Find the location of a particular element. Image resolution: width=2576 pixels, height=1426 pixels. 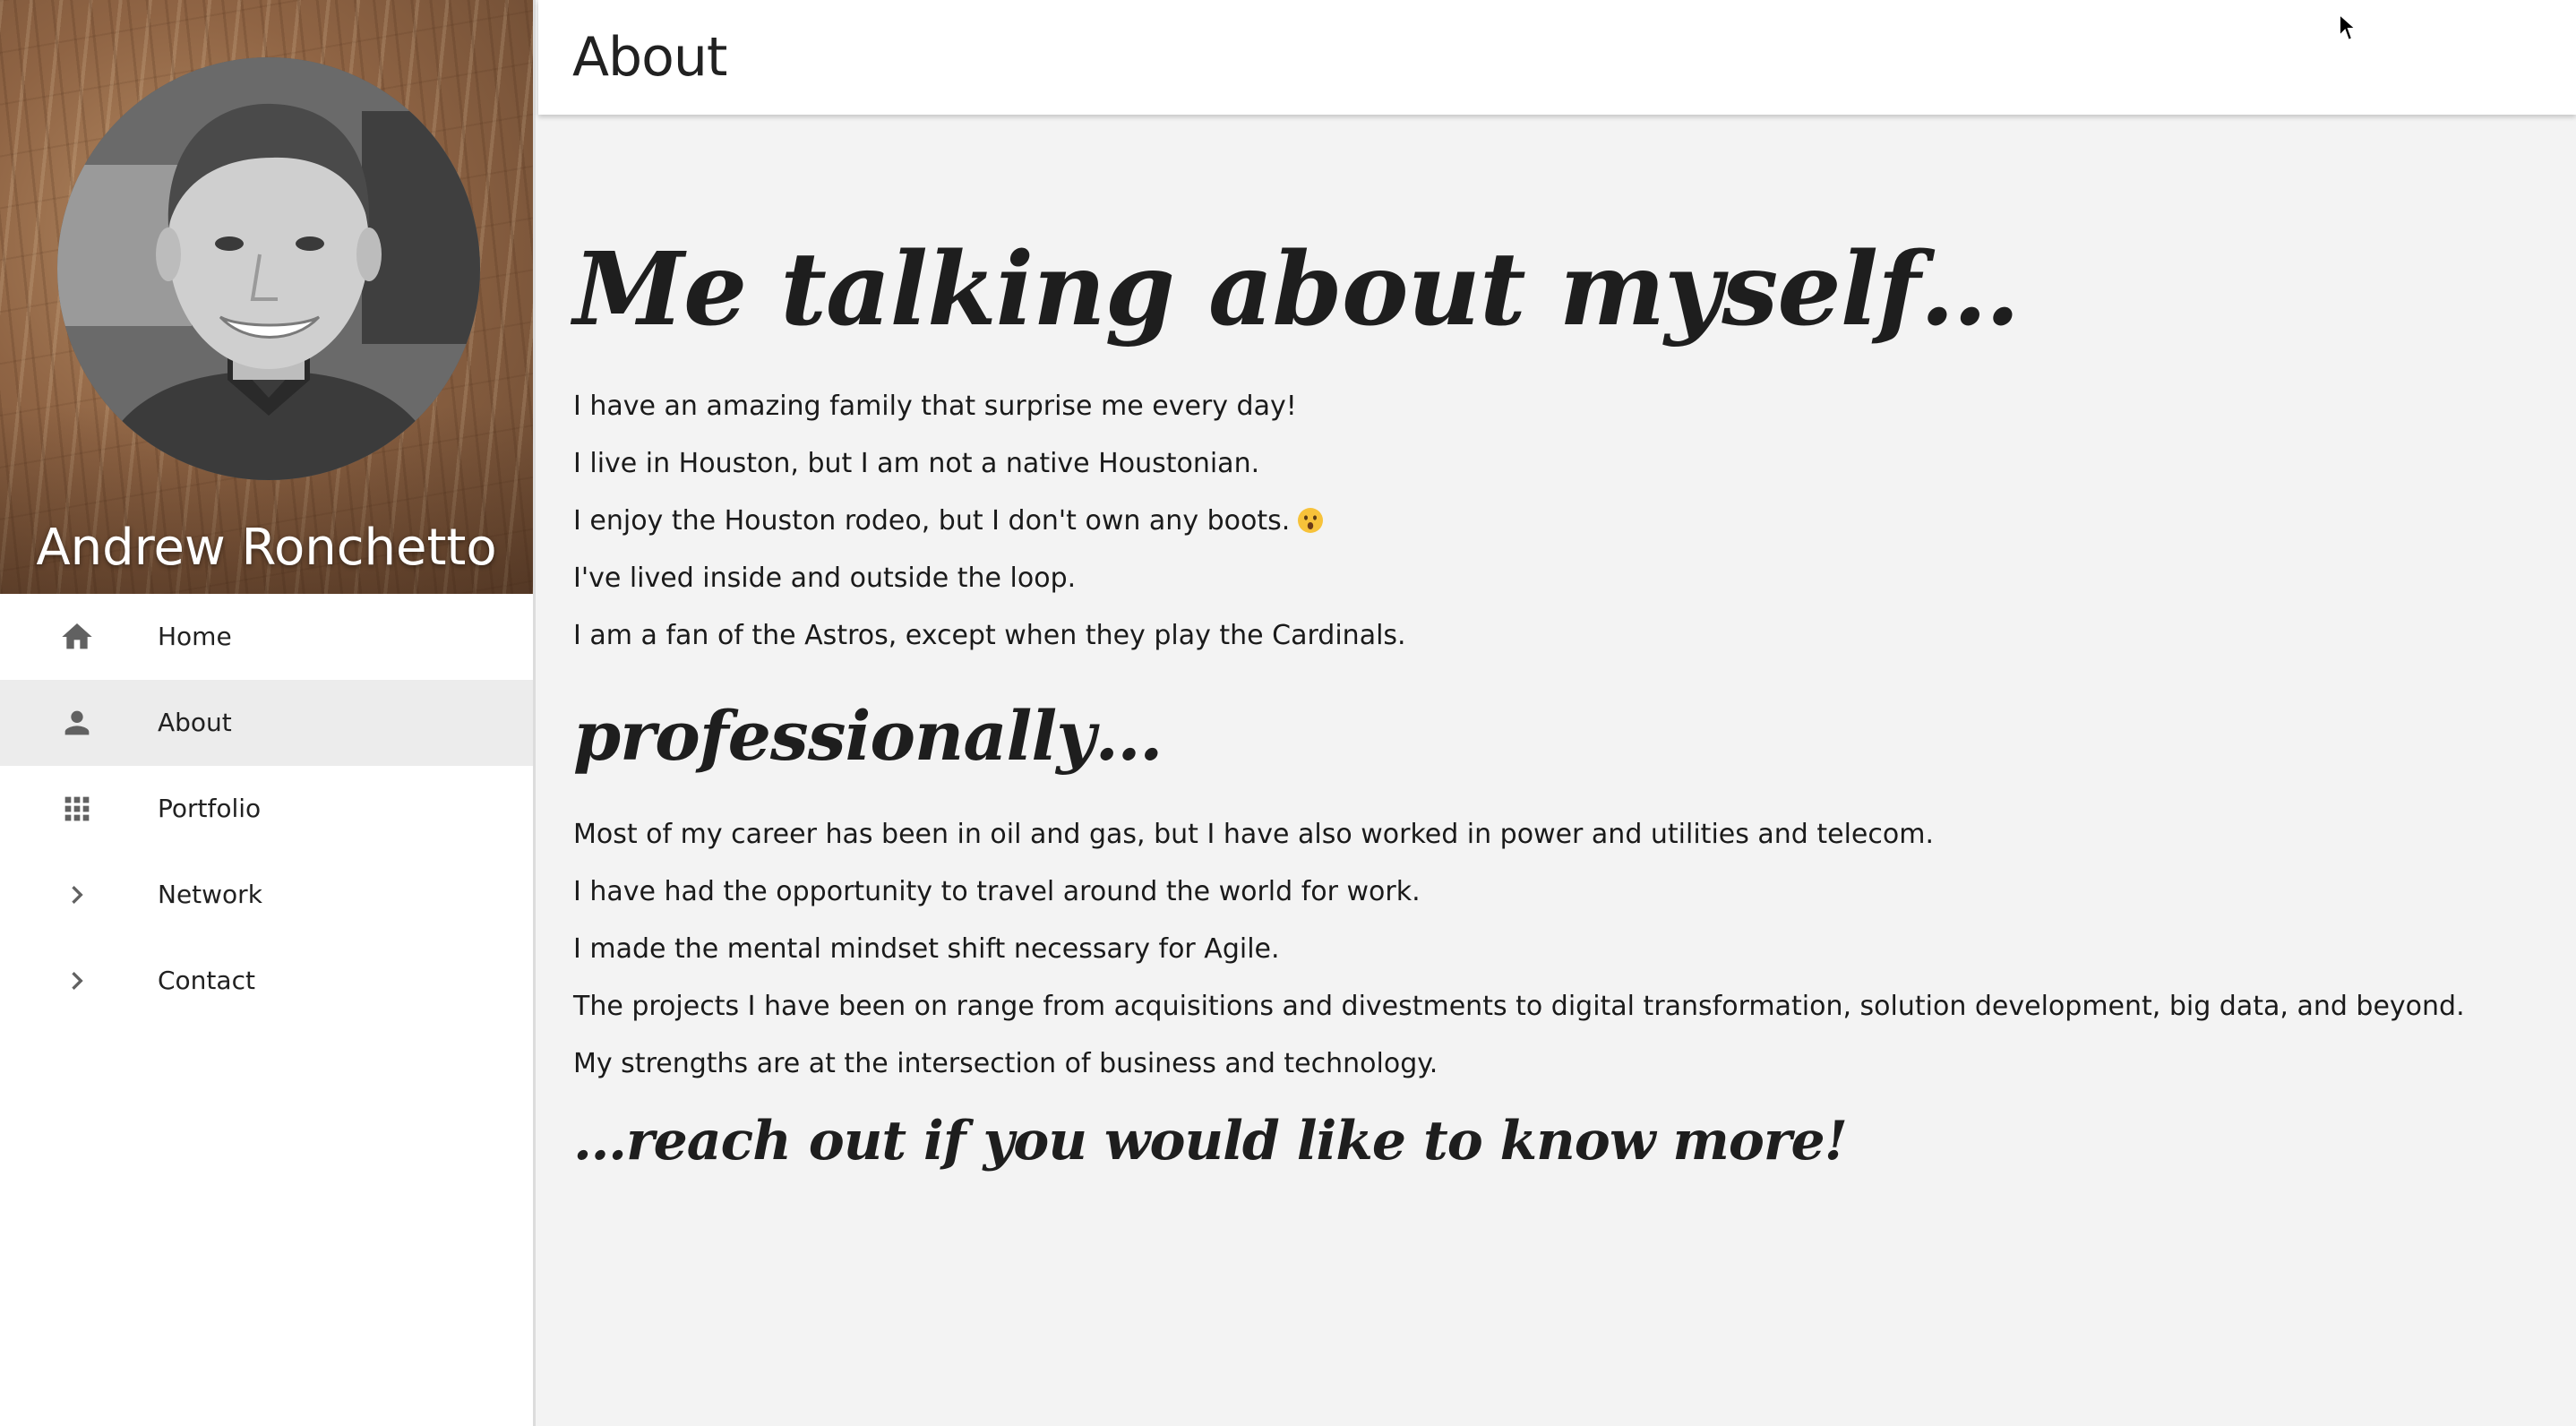

mouse-cursor-icon is located at coordinates (2348, 27).